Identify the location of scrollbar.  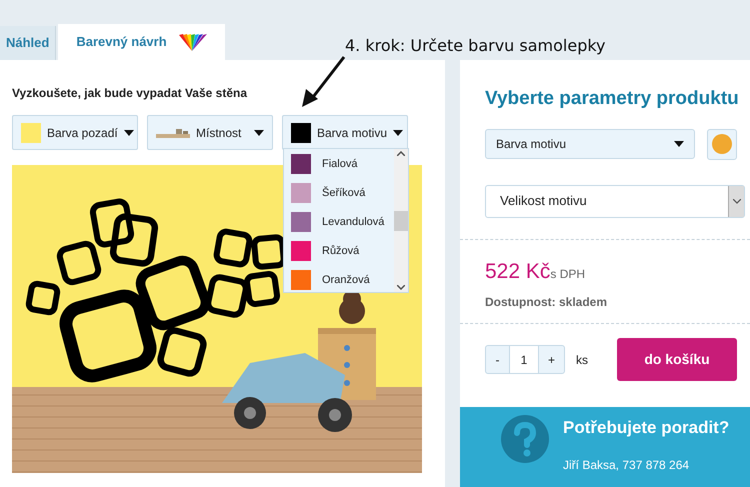
(401, 220).